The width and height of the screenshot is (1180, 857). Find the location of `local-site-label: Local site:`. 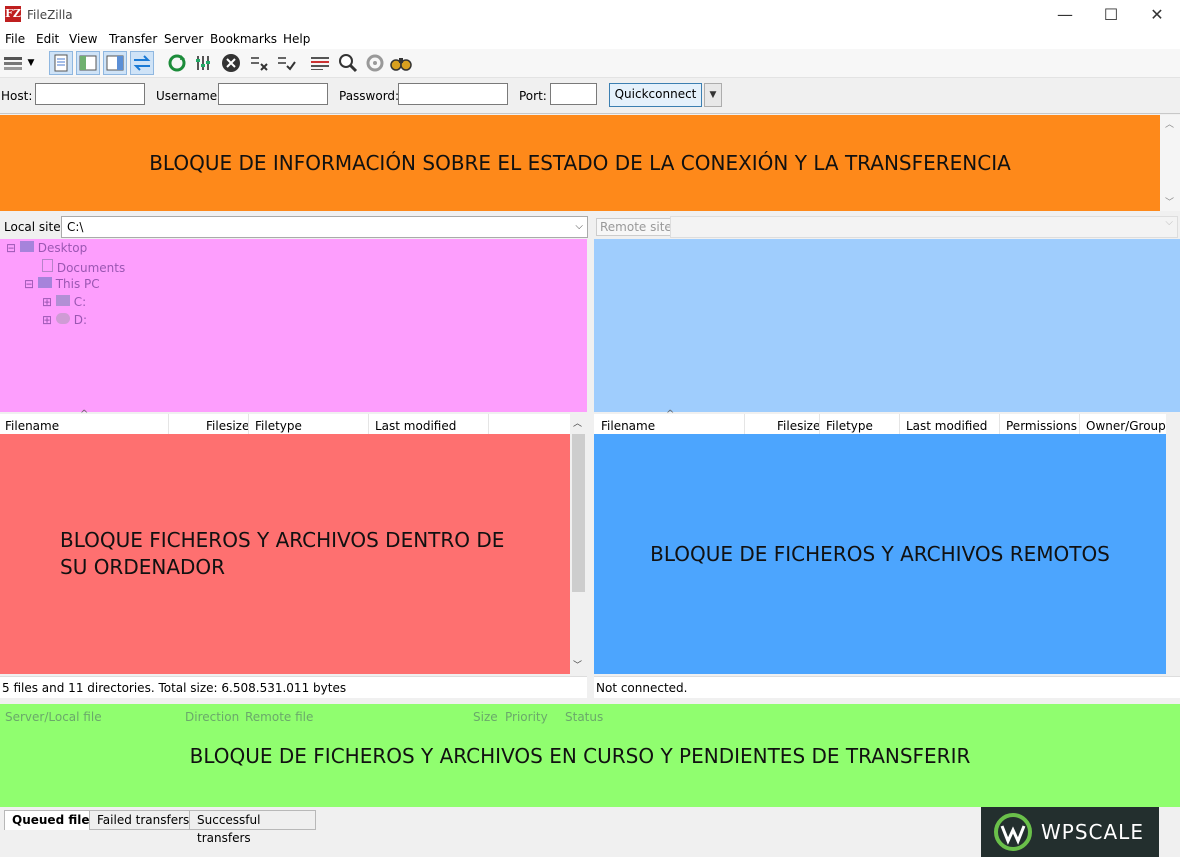

local-site-label: Local site: is located at coordinates (34, 227).